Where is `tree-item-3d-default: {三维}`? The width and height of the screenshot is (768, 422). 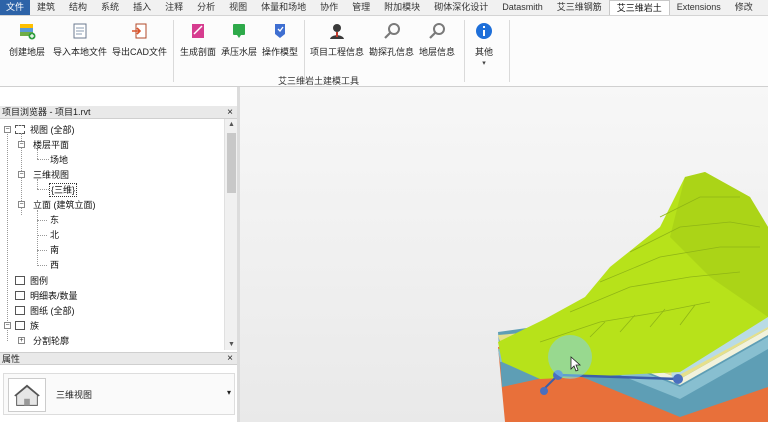
tree-item-3d-default: {三维} is located at coordinates (63, 190).